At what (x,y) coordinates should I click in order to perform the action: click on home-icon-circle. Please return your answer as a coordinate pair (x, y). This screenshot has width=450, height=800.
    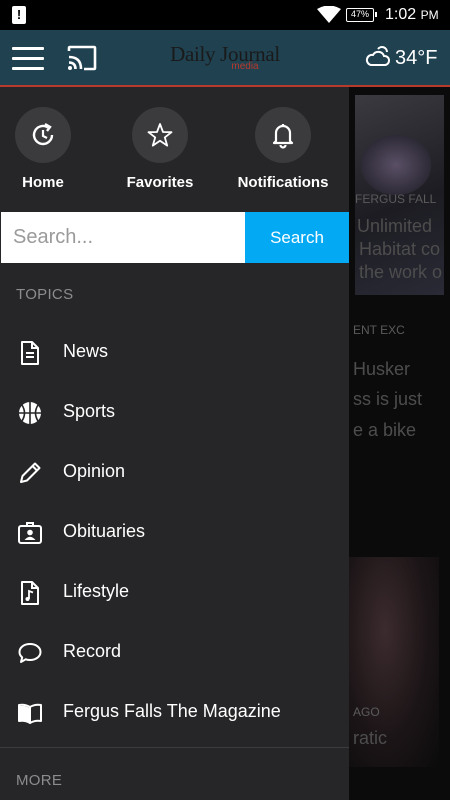
    Looking at the image, I should click on (43, 135).